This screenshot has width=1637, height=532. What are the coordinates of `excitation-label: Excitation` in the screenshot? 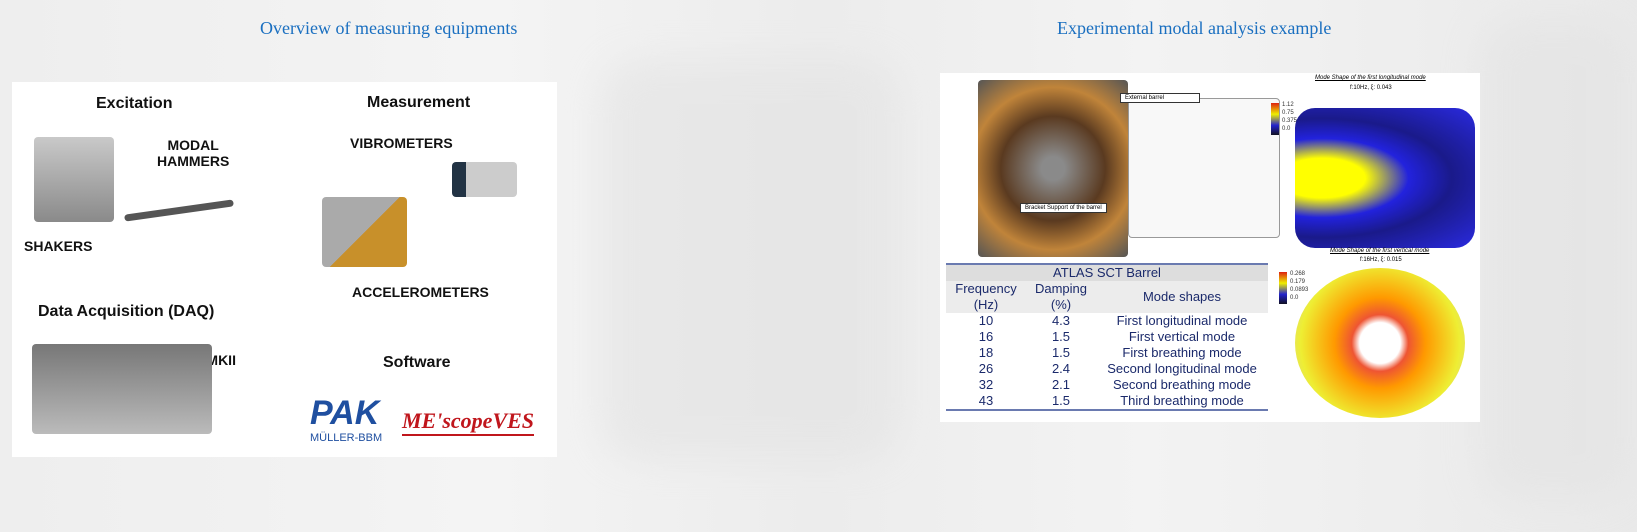 It's located at (134, 103).